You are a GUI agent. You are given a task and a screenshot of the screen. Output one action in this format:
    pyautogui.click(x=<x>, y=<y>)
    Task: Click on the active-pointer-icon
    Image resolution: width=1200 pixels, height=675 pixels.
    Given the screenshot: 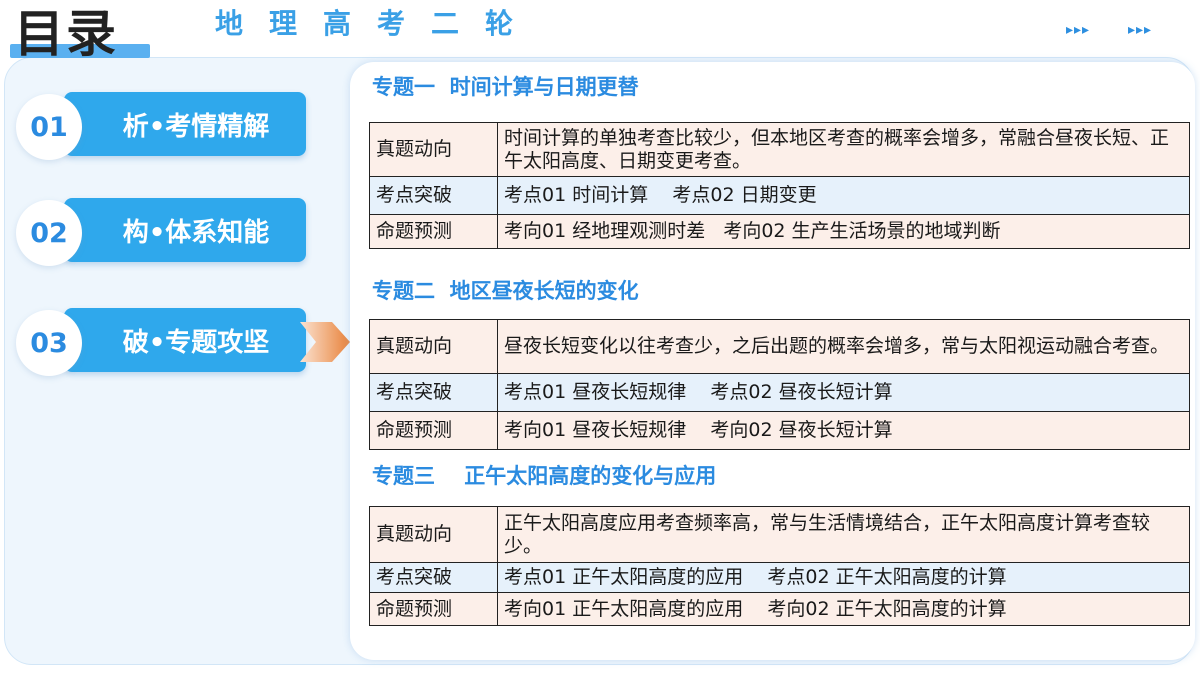 What is the action you would take?
    pyautogui.click(x=325, y=342)
    